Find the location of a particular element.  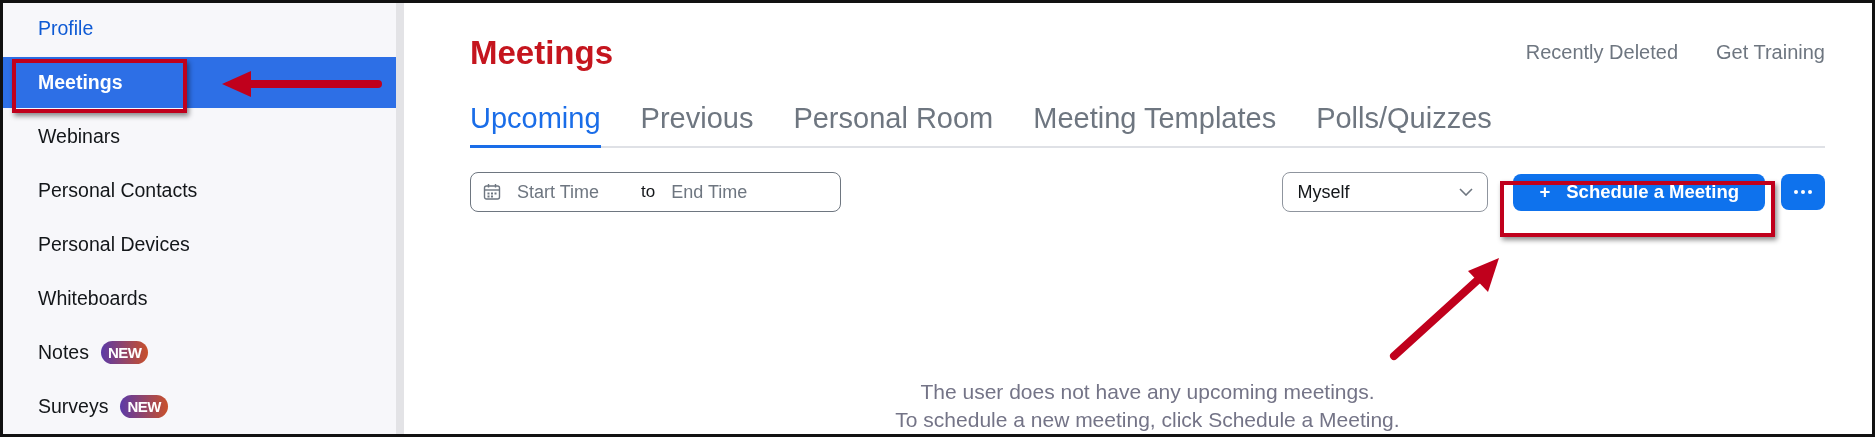

page-title: Meetings is located at coordinates (542, 52).